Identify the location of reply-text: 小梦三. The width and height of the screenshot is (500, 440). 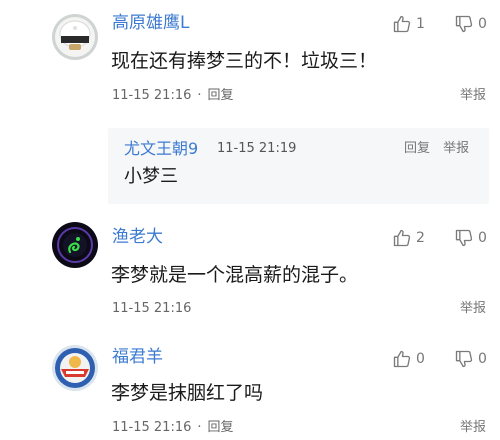
(151, 176).